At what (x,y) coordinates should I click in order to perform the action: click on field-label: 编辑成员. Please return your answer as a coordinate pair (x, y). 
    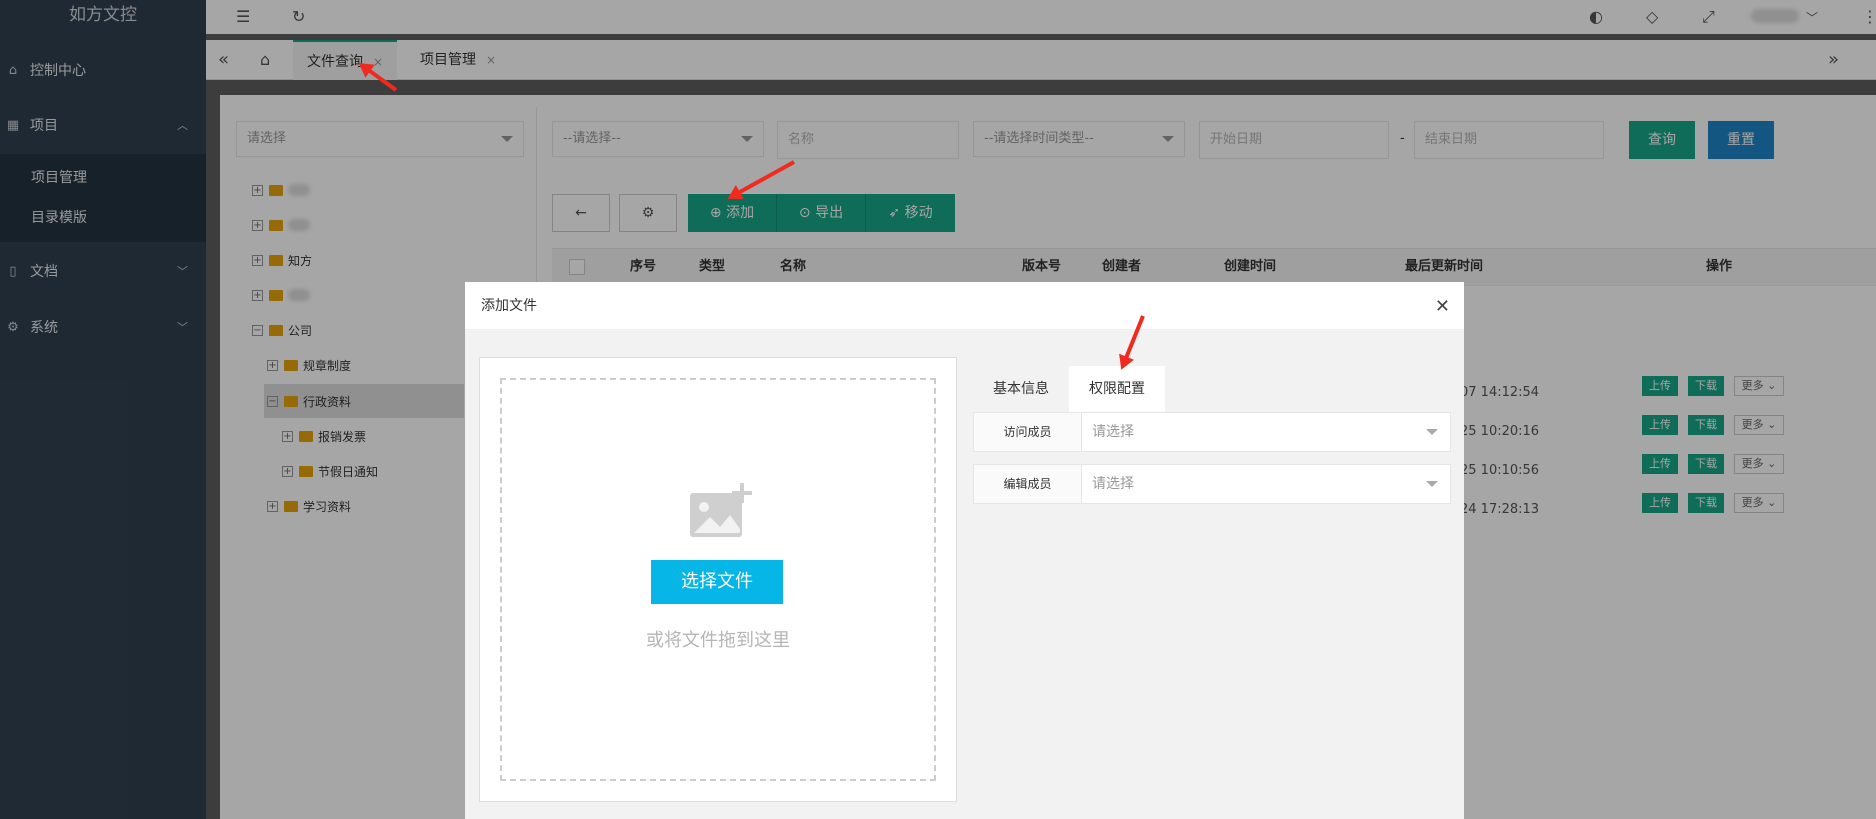
    Looking at the image, I should click on (1028, 484).